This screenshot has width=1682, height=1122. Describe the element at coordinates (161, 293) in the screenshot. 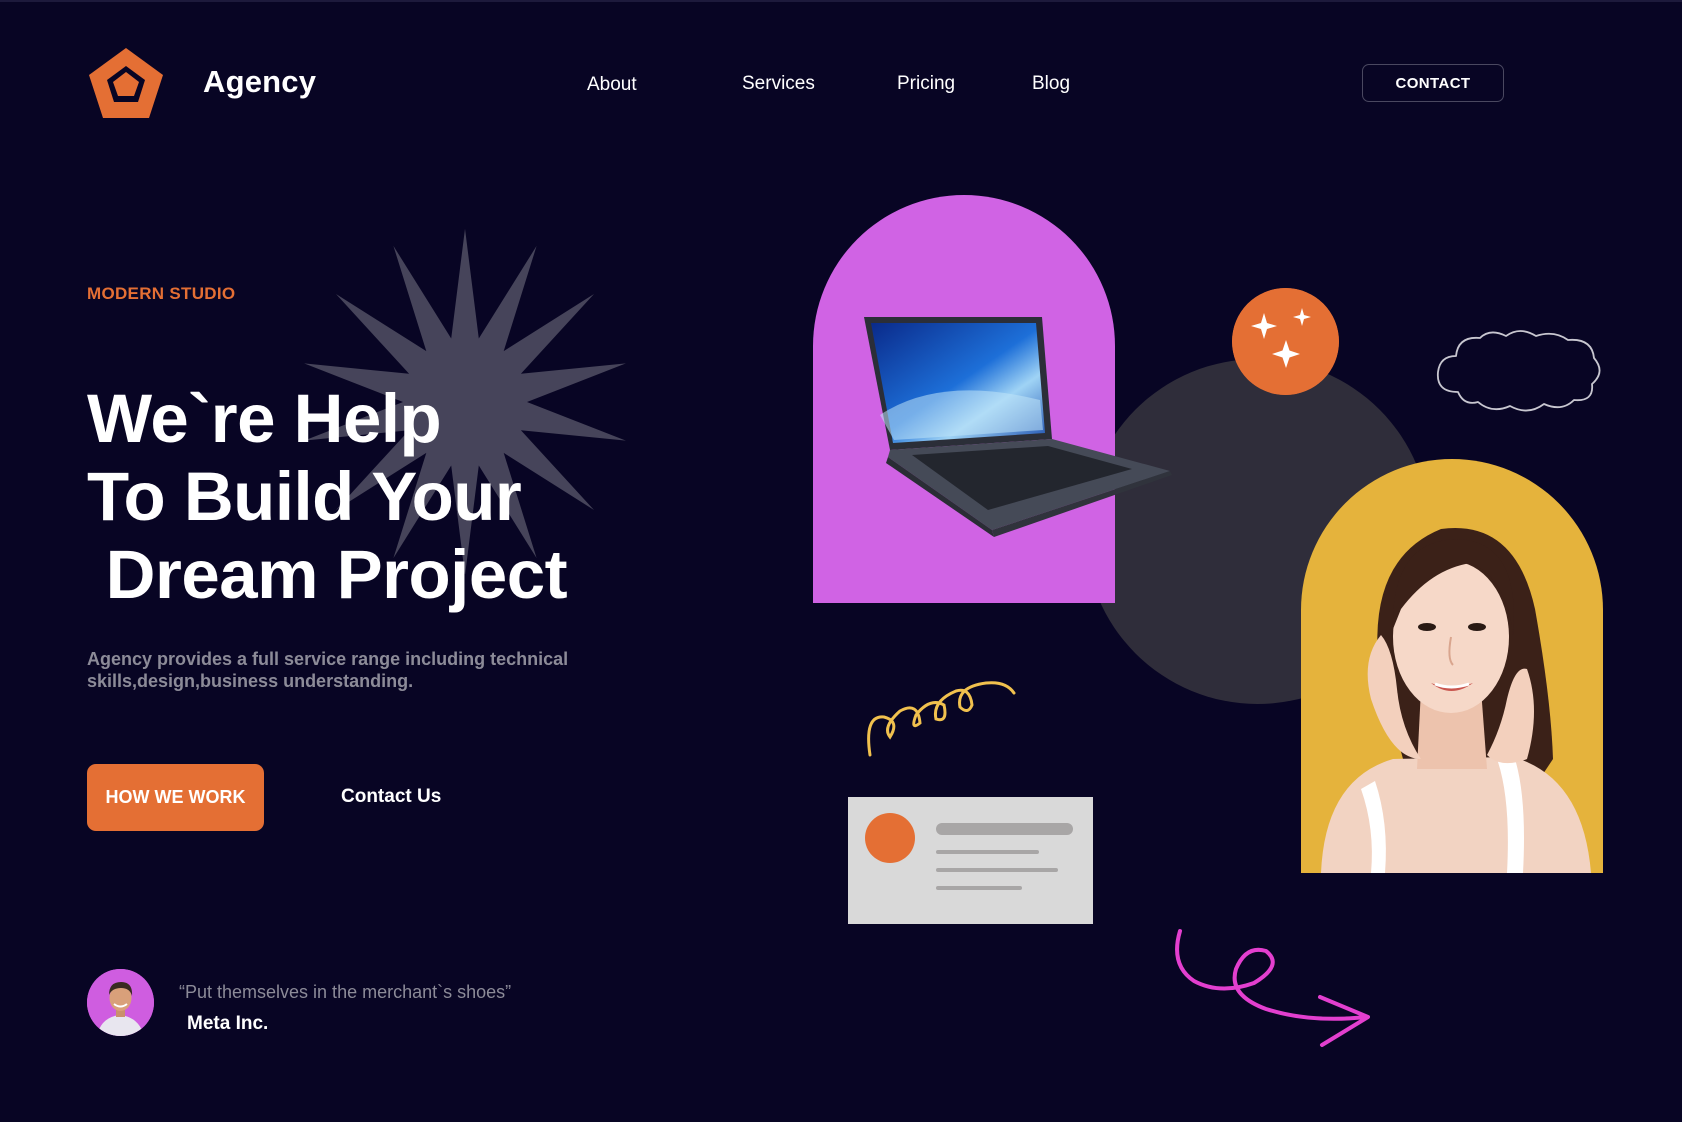

I see `eyebrow-label: MODERN STUDIO` at that location.